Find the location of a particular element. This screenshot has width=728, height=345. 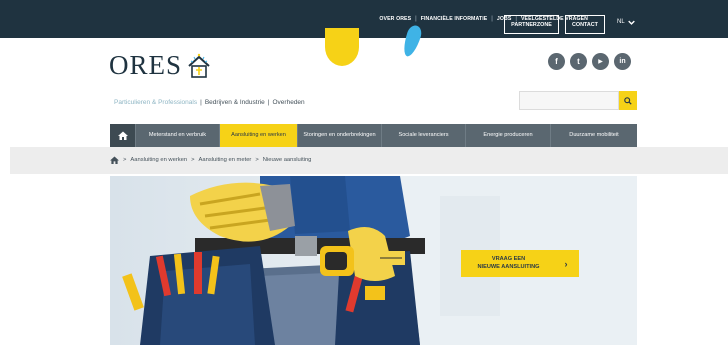

decorative-yellow-shape is located at coordinates (342, 47).